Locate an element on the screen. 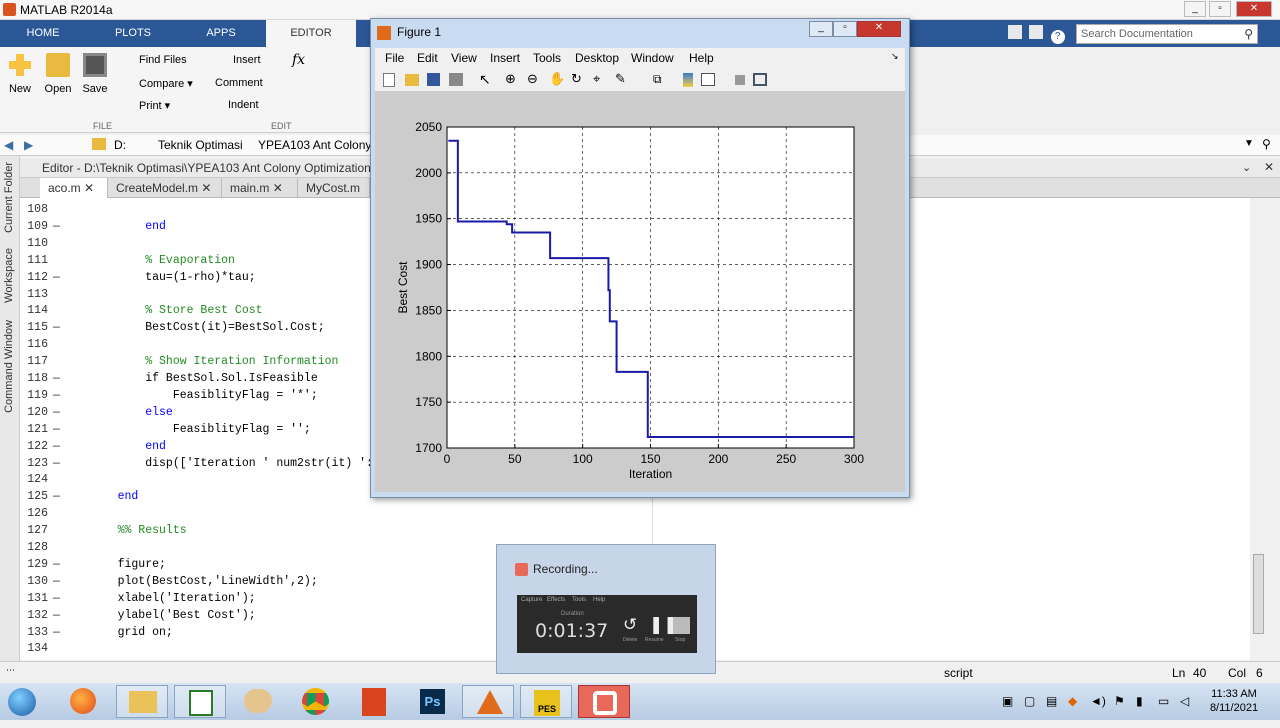 The width and height of the screenshot is (1280, 728). tab-editor: EDITOR is located at coordinates (311, 33).